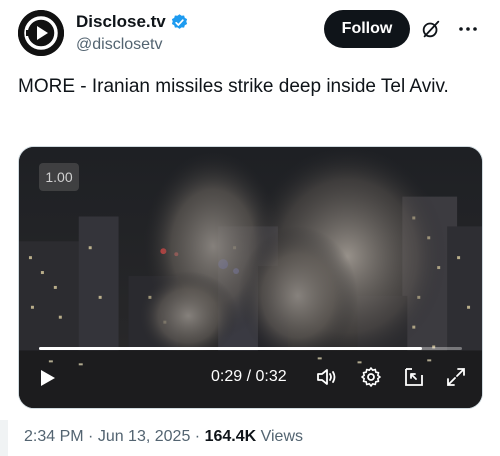 Image resolution: width=500 pixels, height=456 pixels. I want to click on tweet-meta: 2:34 PM · Jun 13, 2025 · 164.4K Views, so click(163, 437).